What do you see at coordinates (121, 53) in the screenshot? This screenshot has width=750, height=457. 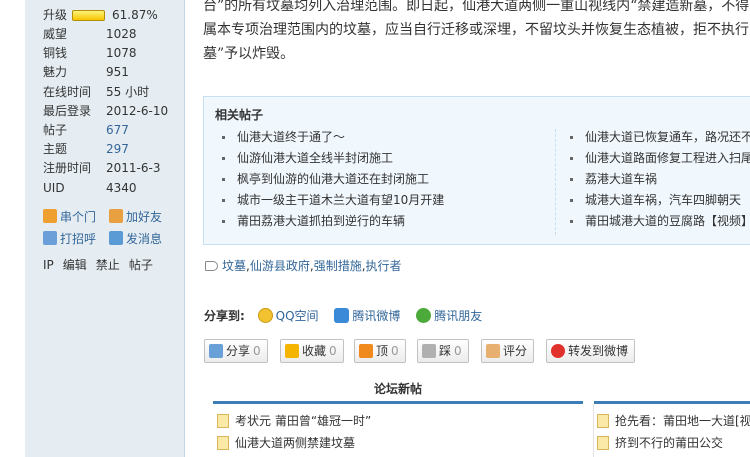 I see `stat-value: 1078` at bounding box center [121, 53].